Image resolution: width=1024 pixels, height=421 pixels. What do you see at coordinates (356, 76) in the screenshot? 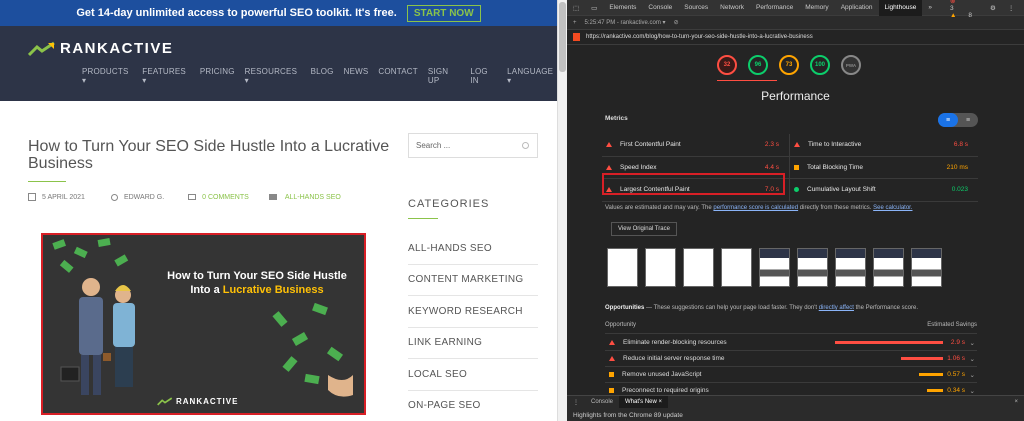
I see `nav-news: NEWS` at bounding box center [356, 76].